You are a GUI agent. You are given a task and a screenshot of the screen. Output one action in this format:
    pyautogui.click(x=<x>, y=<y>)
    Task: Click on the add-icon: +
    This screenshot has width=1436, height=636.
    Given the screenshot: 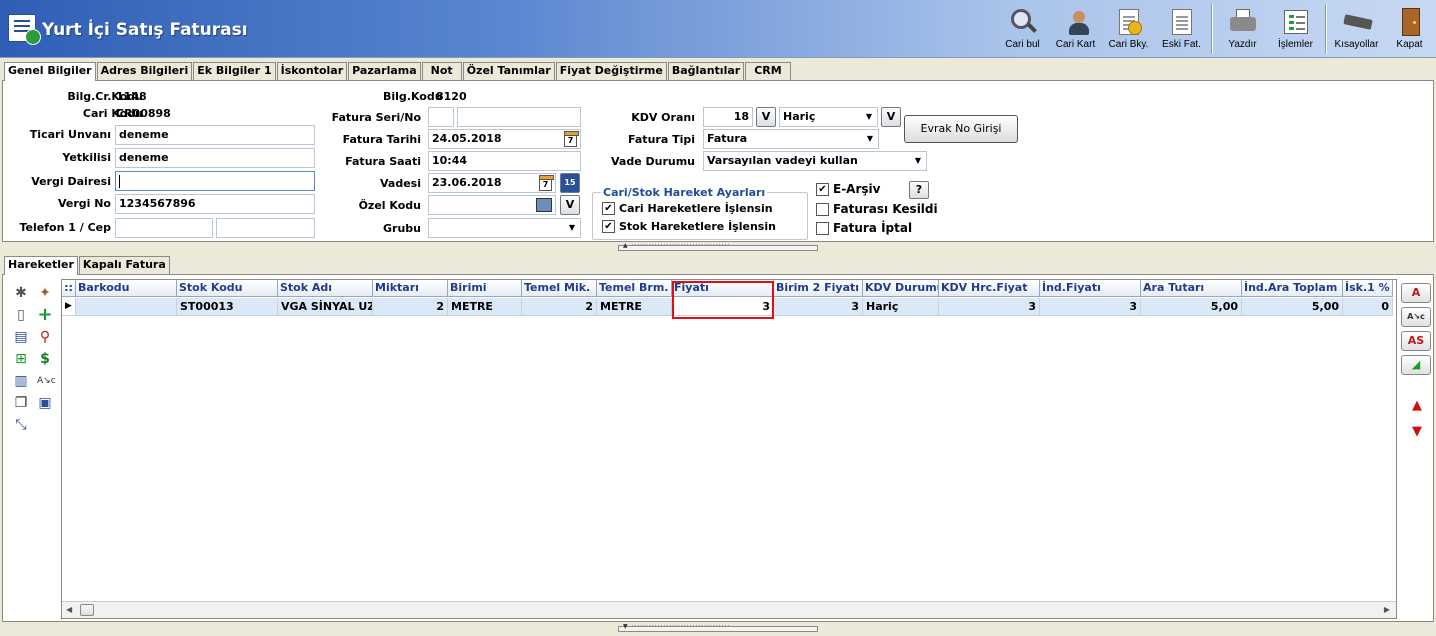 What is the action you would take?
    pyautogui.click(x=45, y=315)
    